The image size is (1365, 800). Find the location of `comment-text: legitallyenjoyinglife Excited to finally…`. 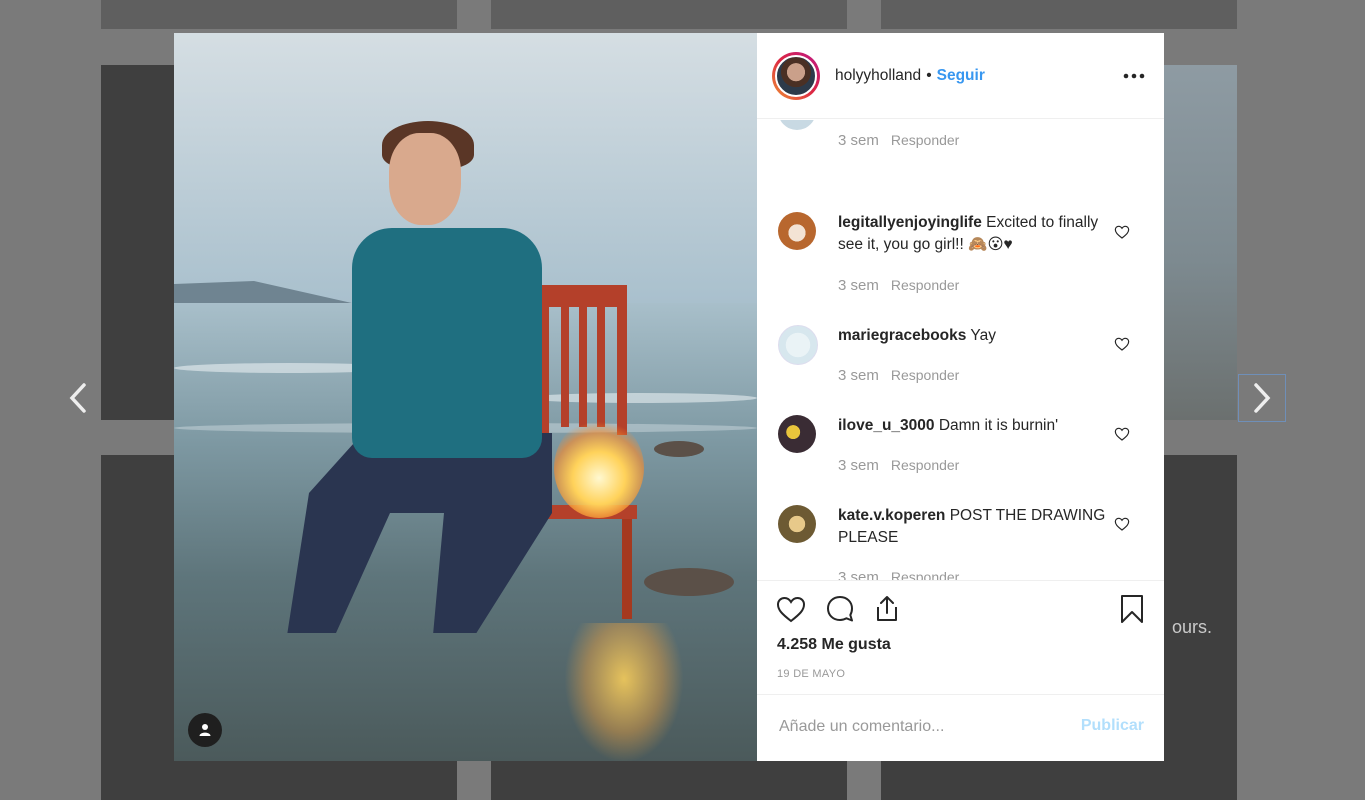

comment-text: legitallyenjoyinglife Excited to finally… is located at coordinates (973, 234).